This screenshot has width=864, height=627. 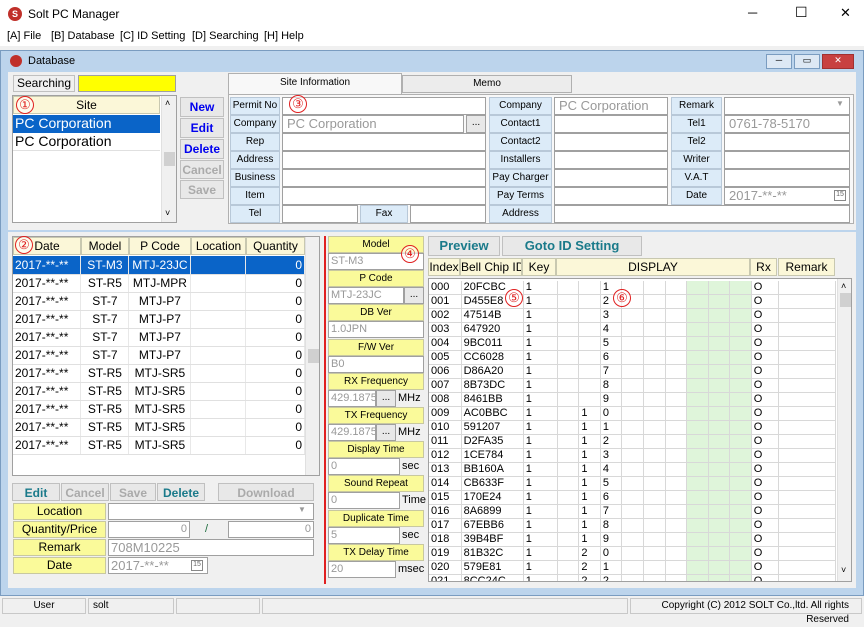 What do you see at coordinates (611, 316) in the screenshot?
I see `cell-display-digit: 3` at bounding box center [611, 316].